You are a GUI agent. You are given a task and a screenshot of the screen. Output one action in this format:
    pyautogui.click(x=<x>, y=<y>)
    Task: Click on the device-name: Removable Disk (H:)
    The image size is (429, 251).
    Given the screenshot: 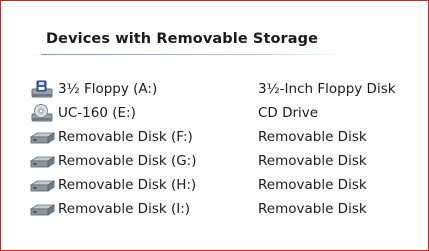 What is the action you would take?
    pyautogui.click(x=127, y=185)
    